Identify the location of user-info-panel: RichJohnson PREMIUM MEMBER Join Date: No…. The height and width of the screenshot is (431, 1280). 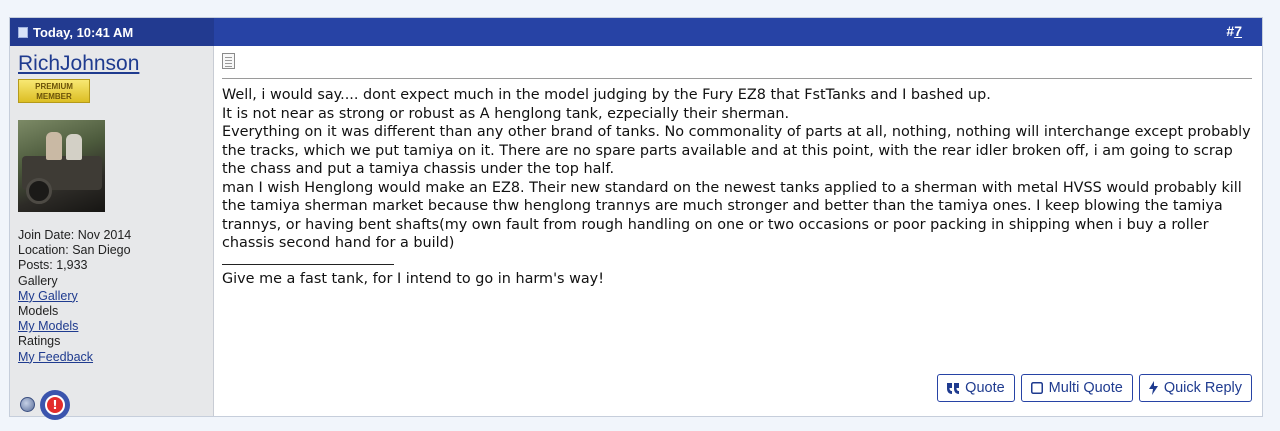
(112, 233).